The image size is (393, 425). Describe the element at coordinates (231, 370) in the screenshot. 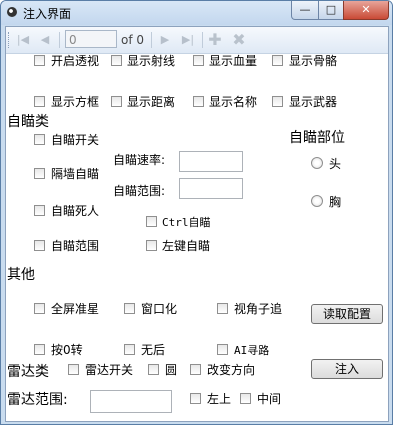

I see `label-change-direction: 改变方向` at that location.